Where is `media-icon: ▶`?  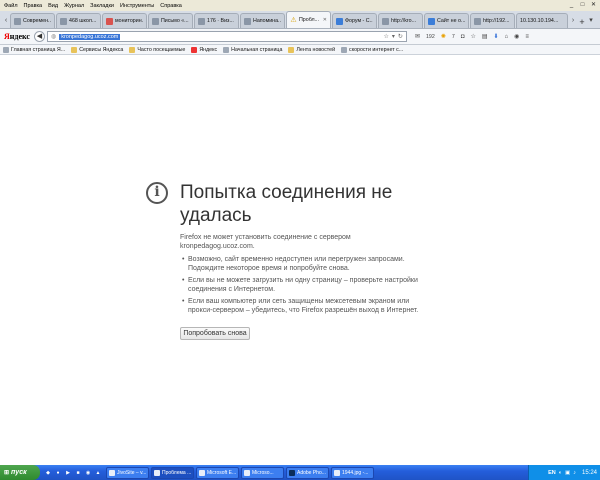
media-icon: ▶ is located at coordinates (68, 473).